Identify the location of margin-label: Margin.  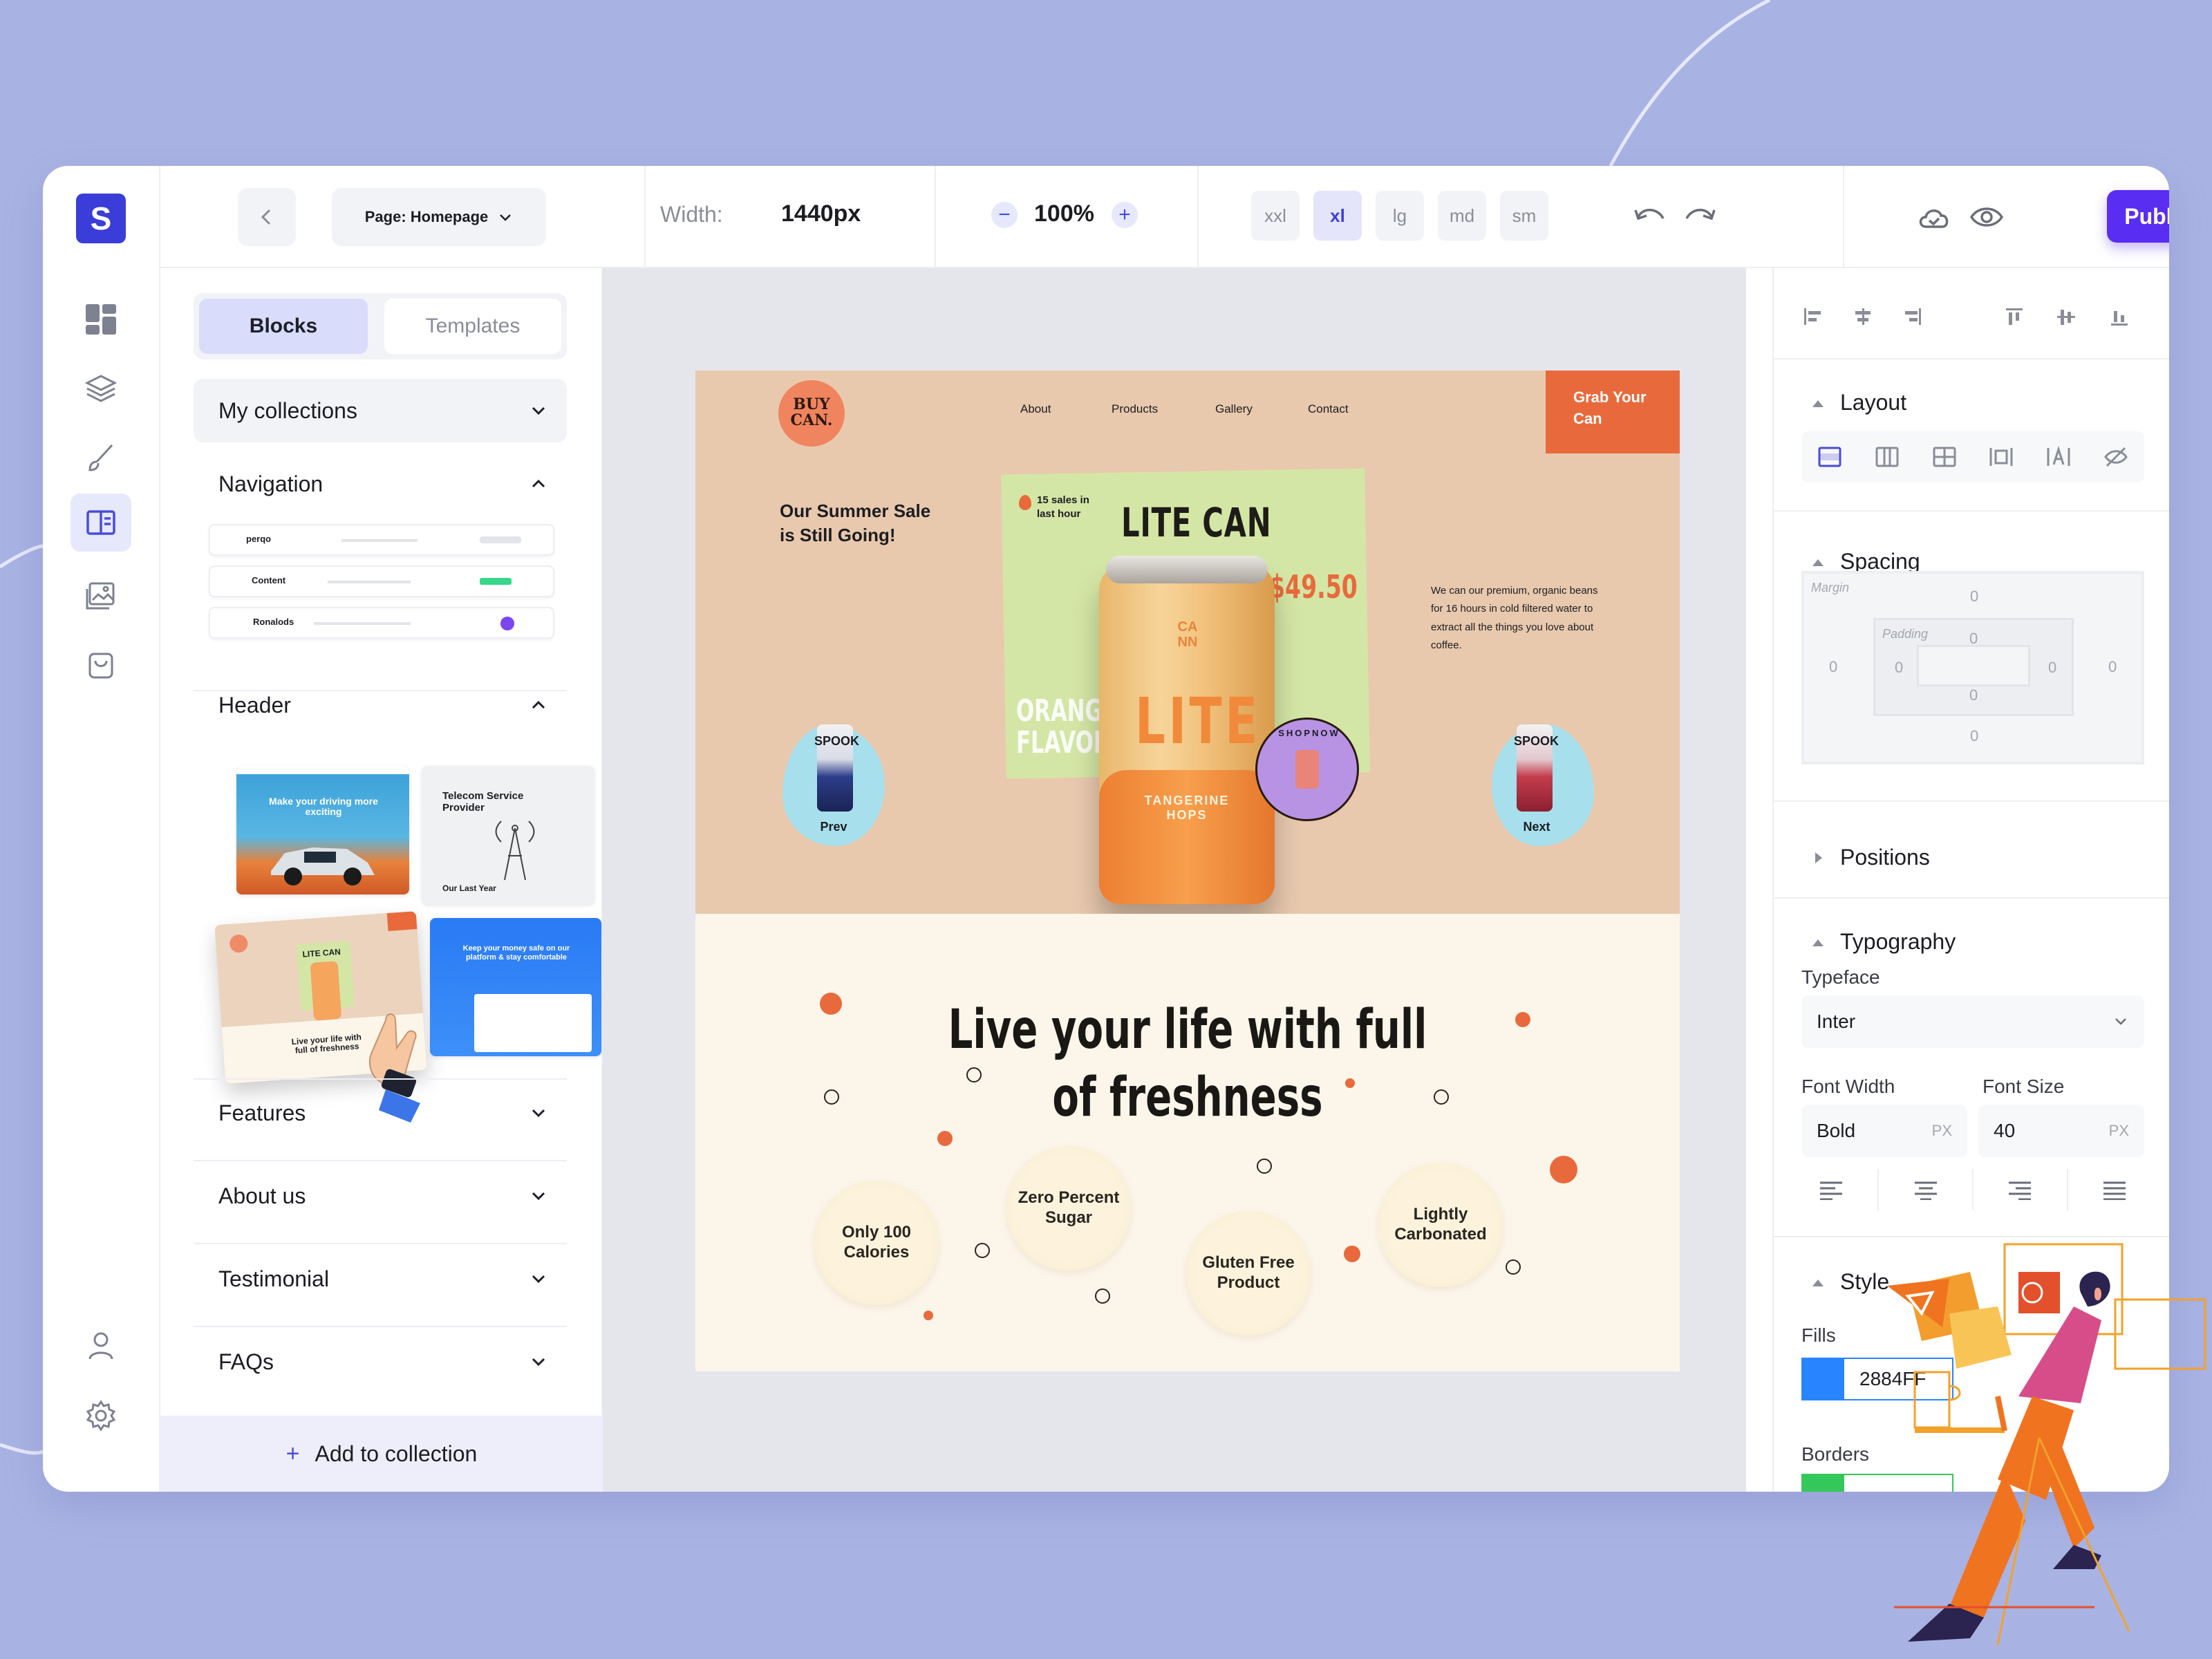
(1830, 588).